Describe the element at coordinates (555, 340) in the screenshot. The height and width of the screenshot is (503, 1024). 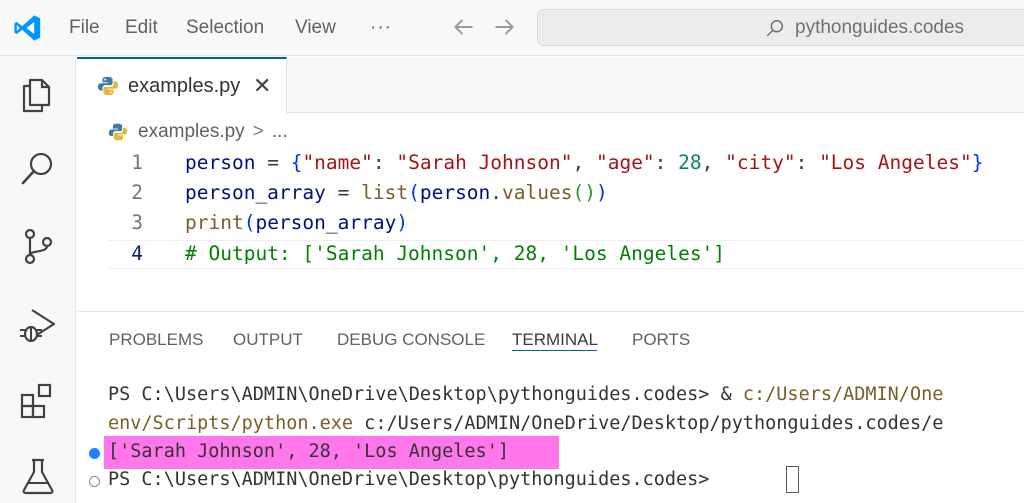
I see `tab-terminal: TERMINAL` at that location.